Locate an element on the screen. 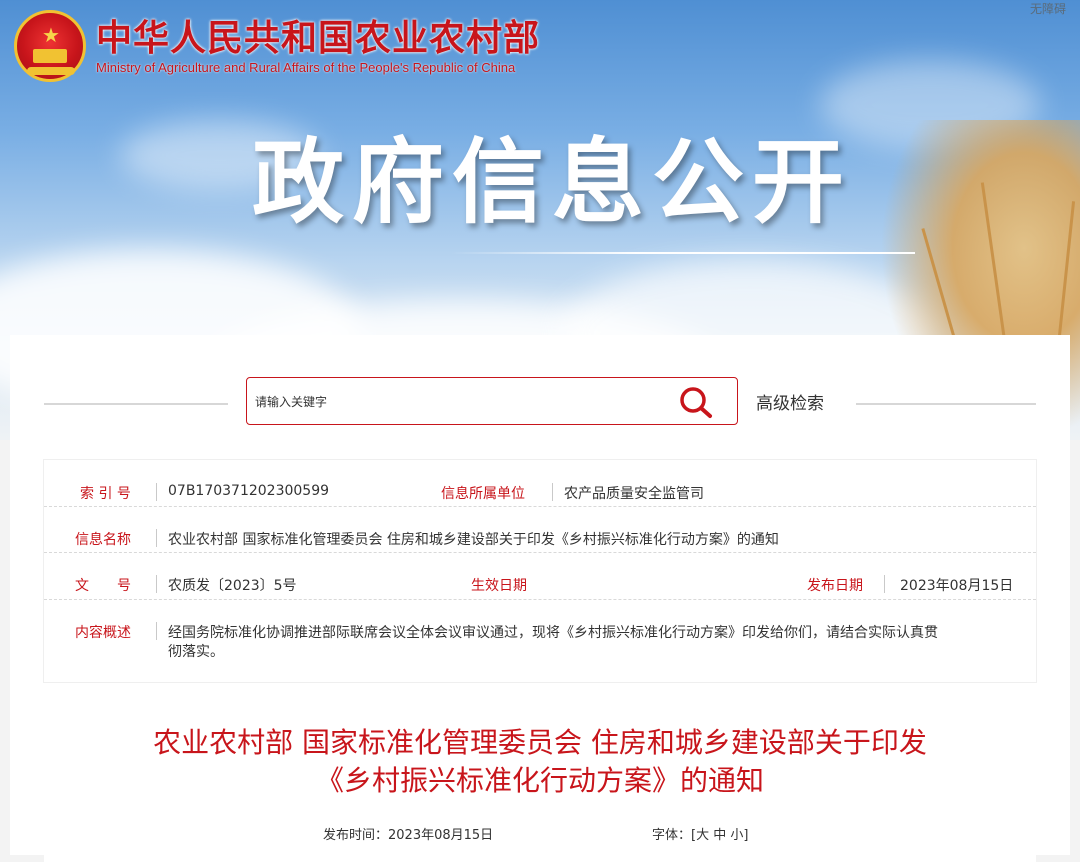 This screenshot has height=862, width=1080. font-size-control: 字体：[大 中 小] is located at coordinates (700, 833).